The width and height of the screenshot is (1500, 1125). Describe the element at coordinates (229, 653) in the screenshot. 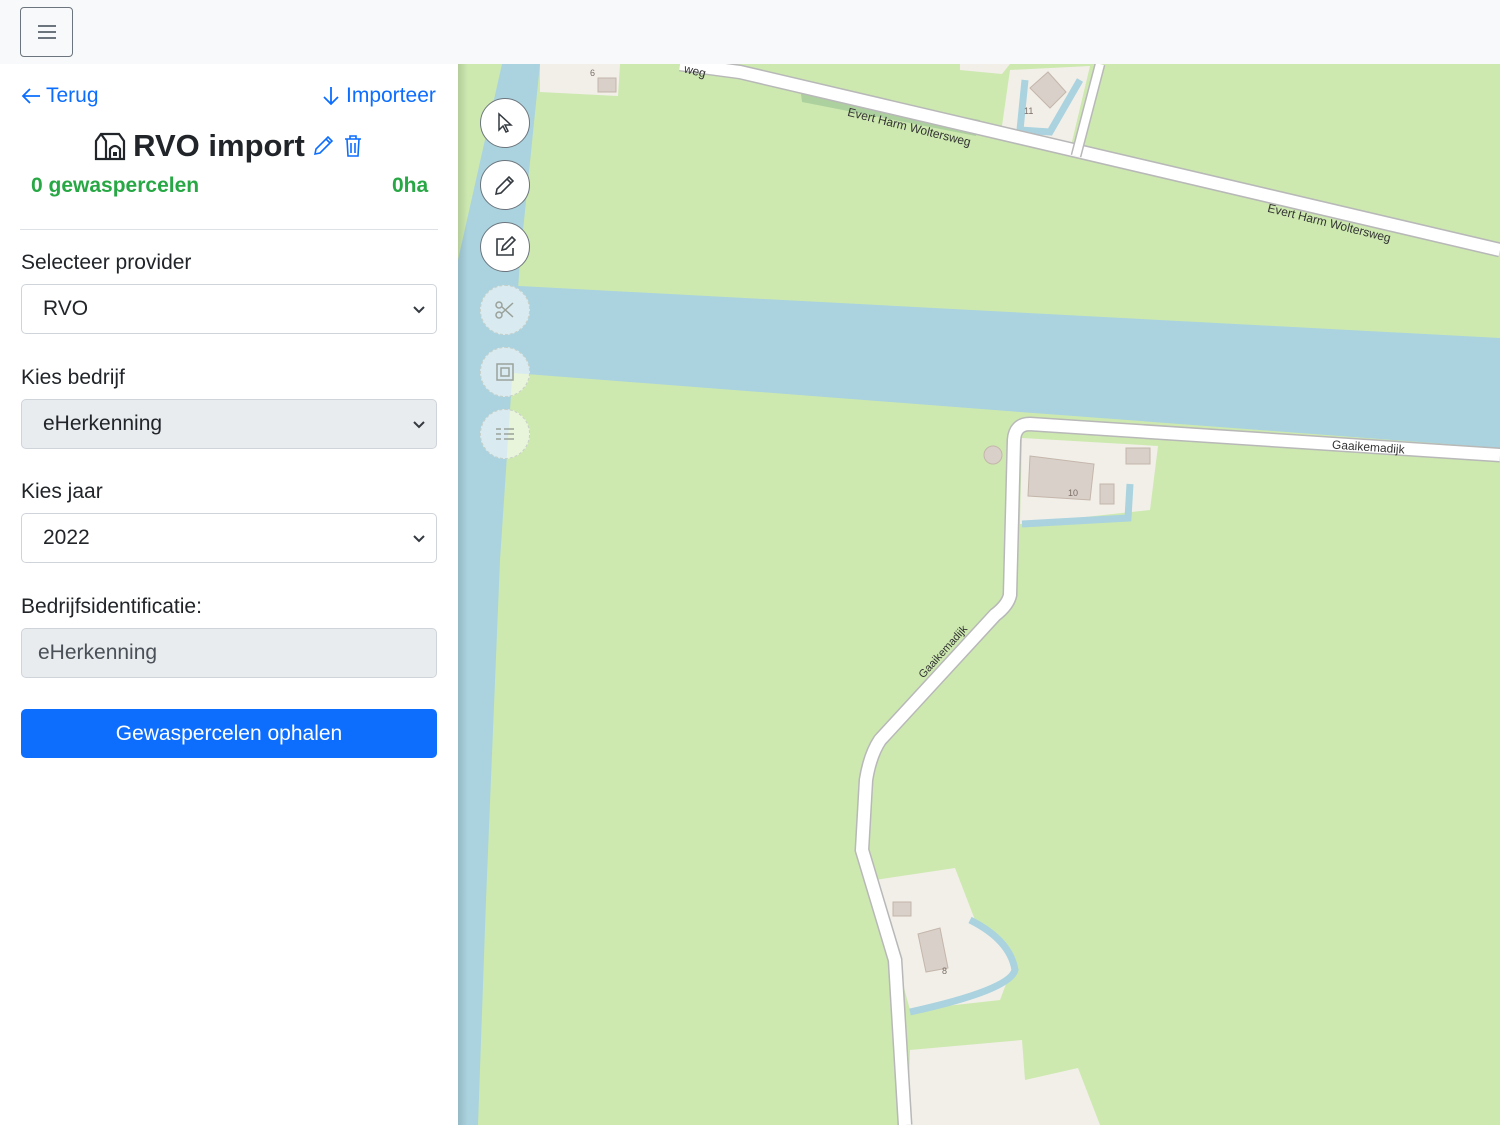

I see `identification-field: eHerkenning` at that location.